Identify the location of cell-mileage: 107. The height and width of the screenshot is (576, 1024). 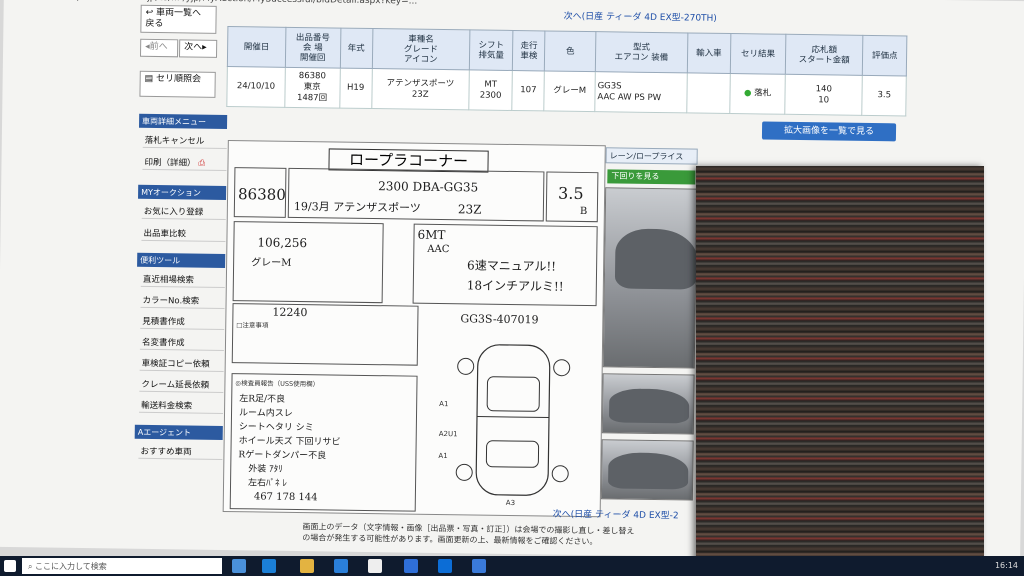
(528, 90).